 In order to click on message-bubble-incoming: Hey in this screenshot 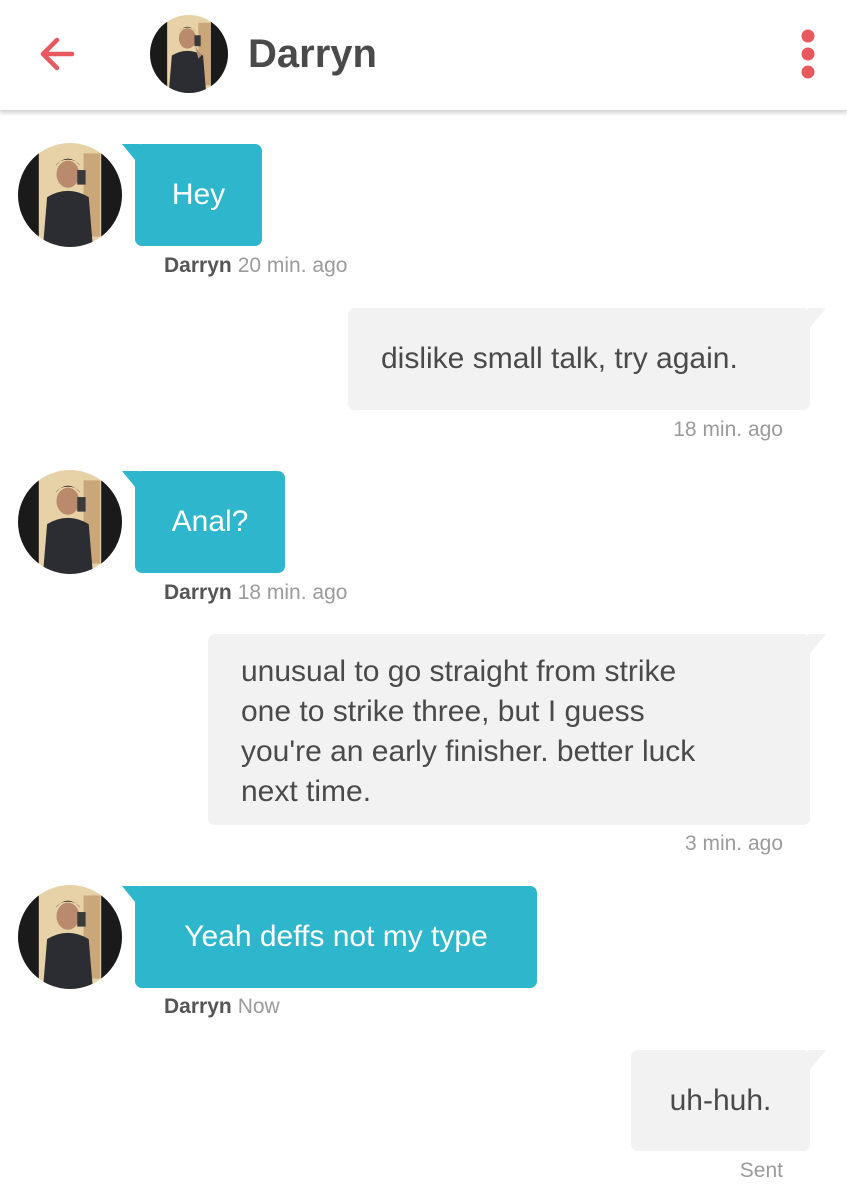, I will do `click(198, 195)`.